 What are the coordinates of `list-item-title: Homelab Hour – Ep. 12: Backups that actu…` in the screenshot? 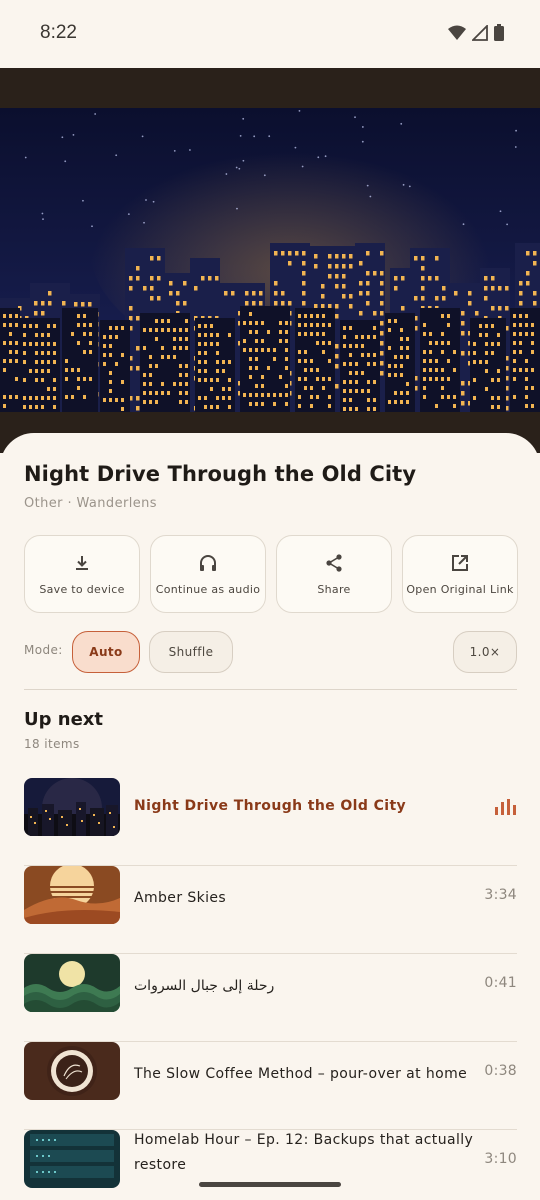 It's located at (304, 1152).